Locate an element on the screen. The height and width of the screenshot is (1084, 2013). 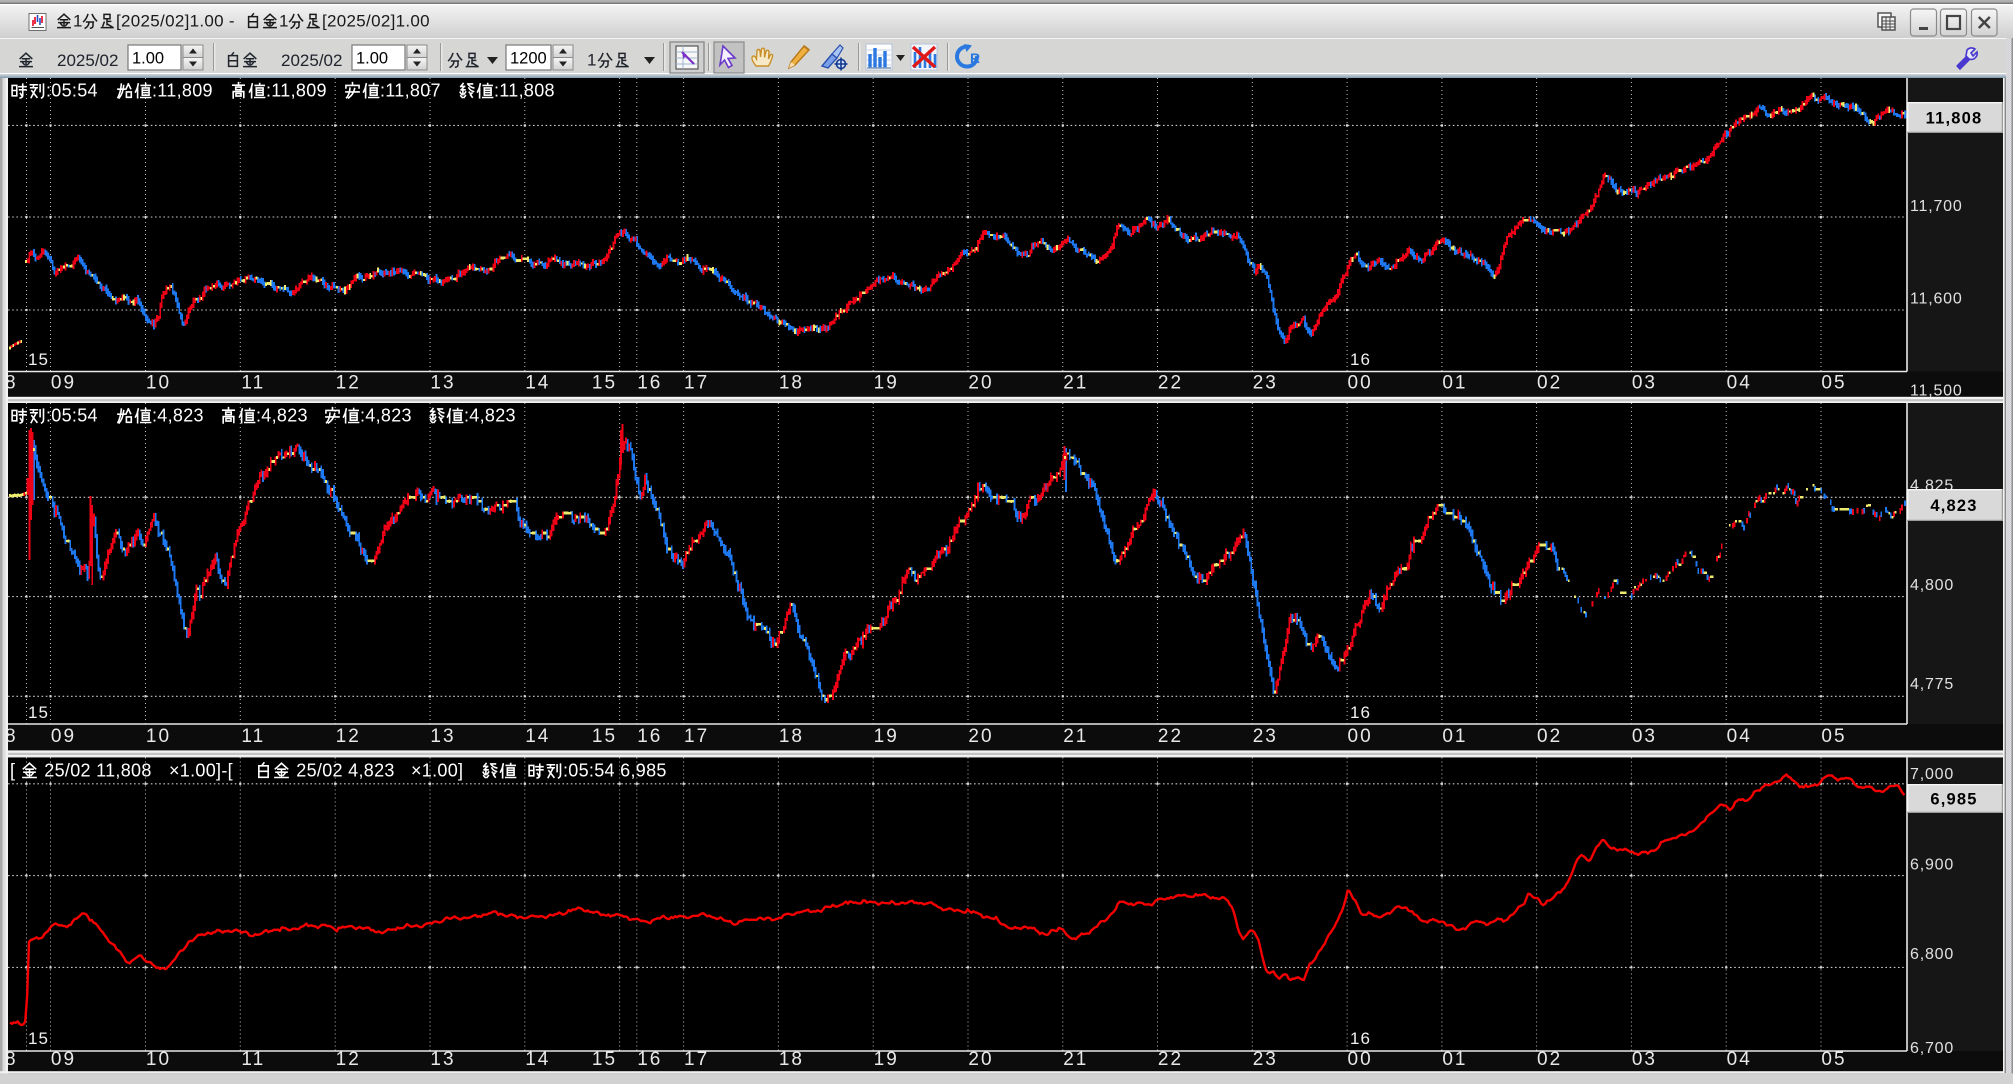
svg-text: :05:54 6,985 is located at coordinates (615, 771).